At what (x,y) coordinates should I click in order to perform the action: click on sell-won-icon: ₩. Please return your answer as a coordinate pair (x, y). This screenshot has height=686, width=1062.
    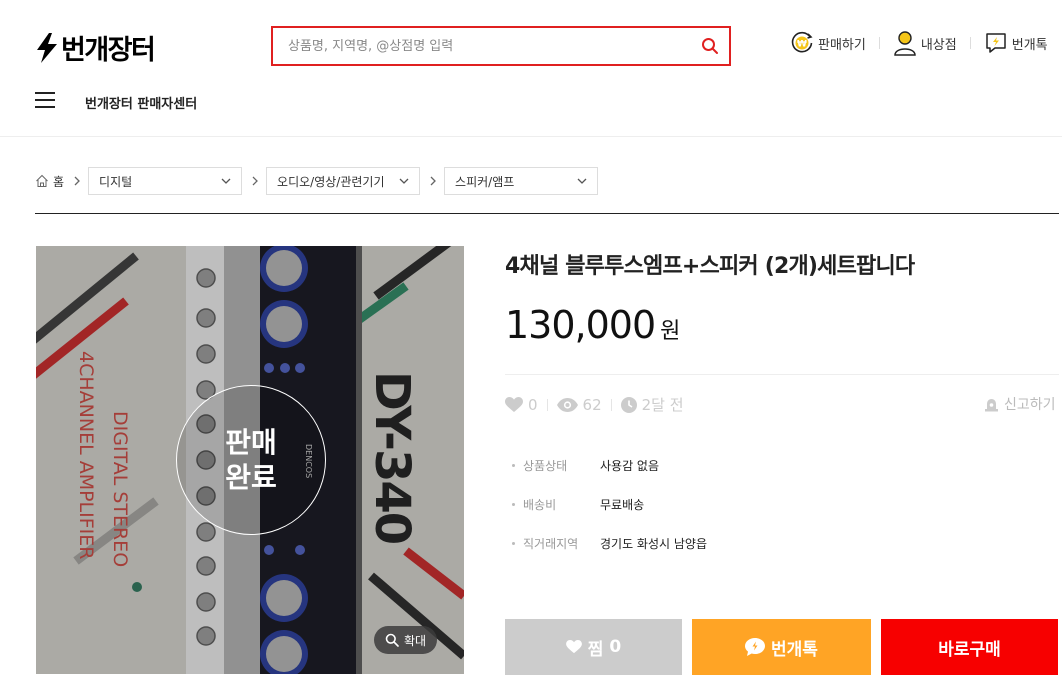
    Looking at the image, I should click on (802, 42).